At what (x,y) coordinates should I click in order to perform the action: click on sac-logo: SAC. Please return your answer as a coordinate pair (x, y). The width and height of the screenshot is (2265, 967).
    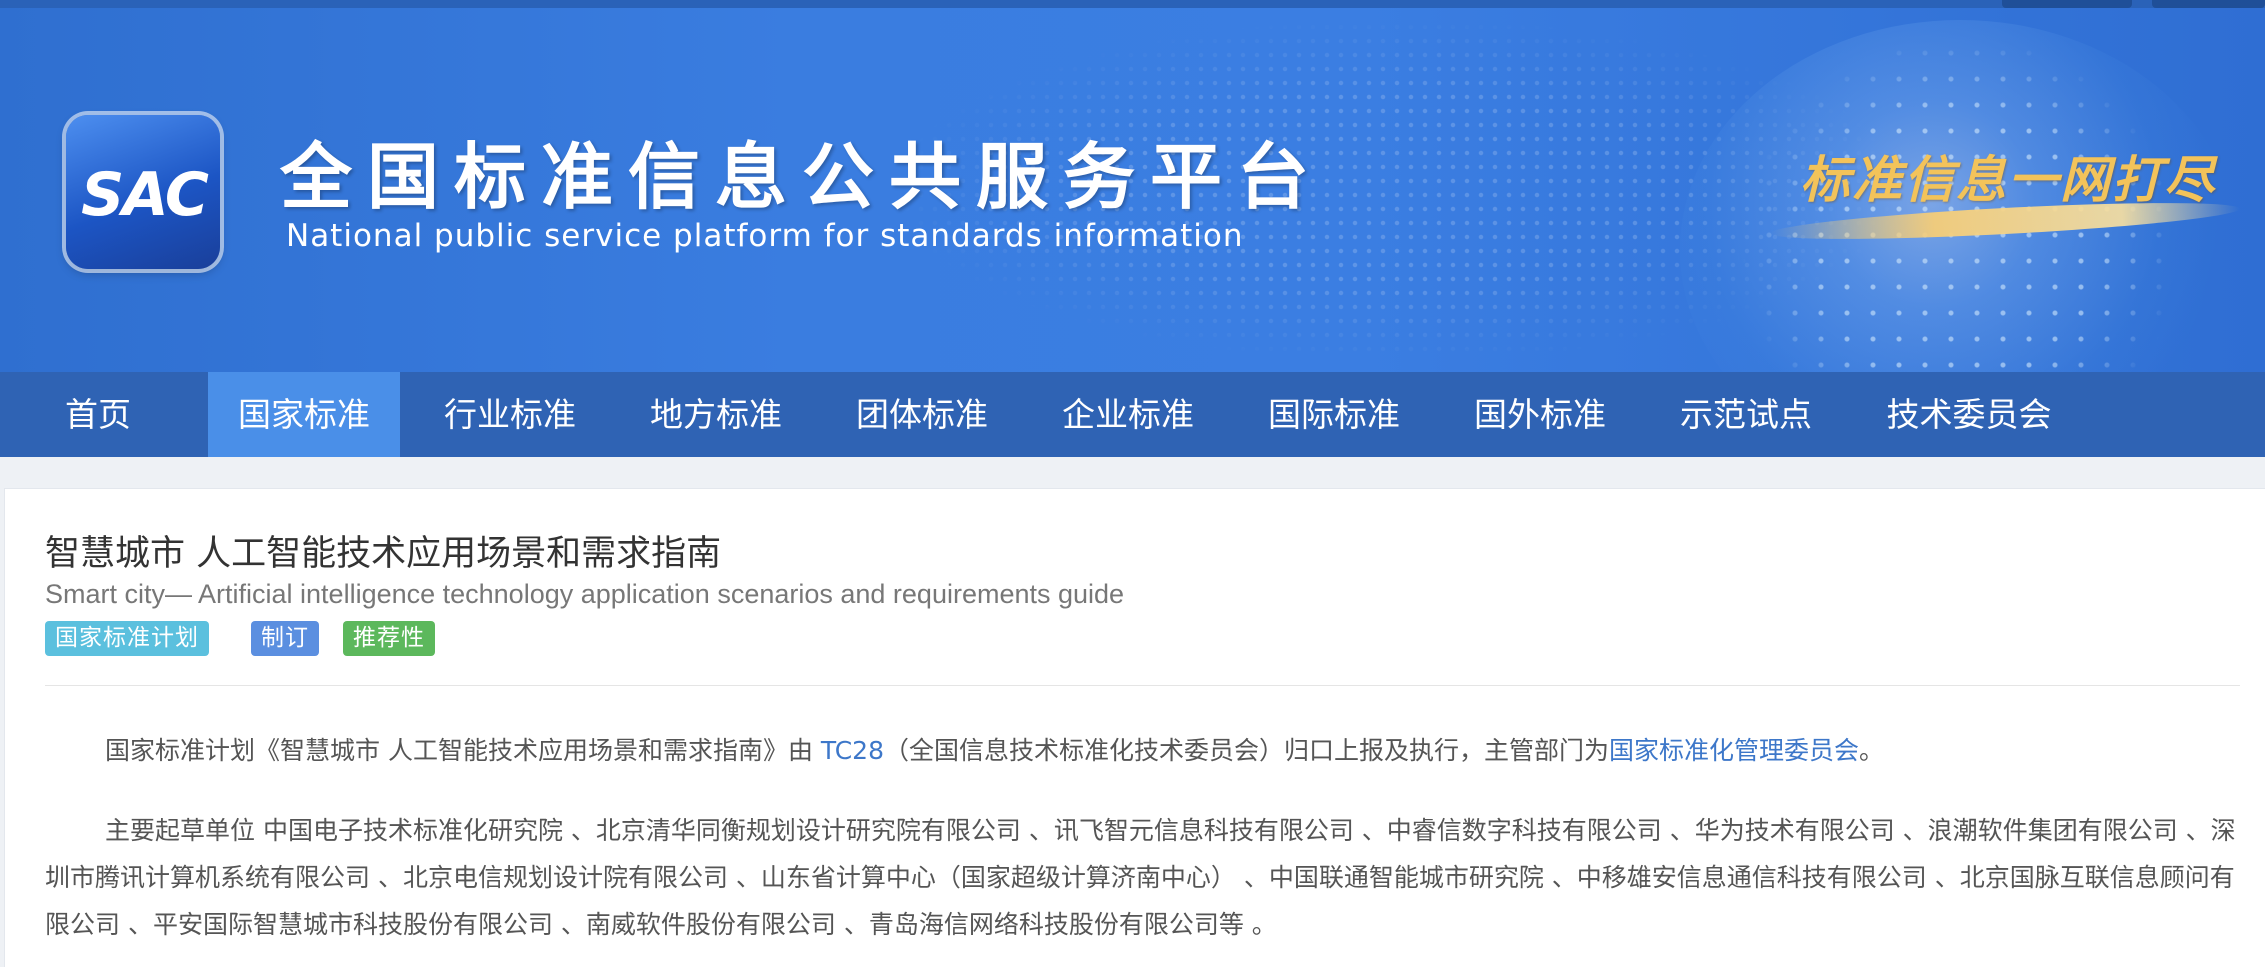
    Looking at the image, I should click on (143, 192).